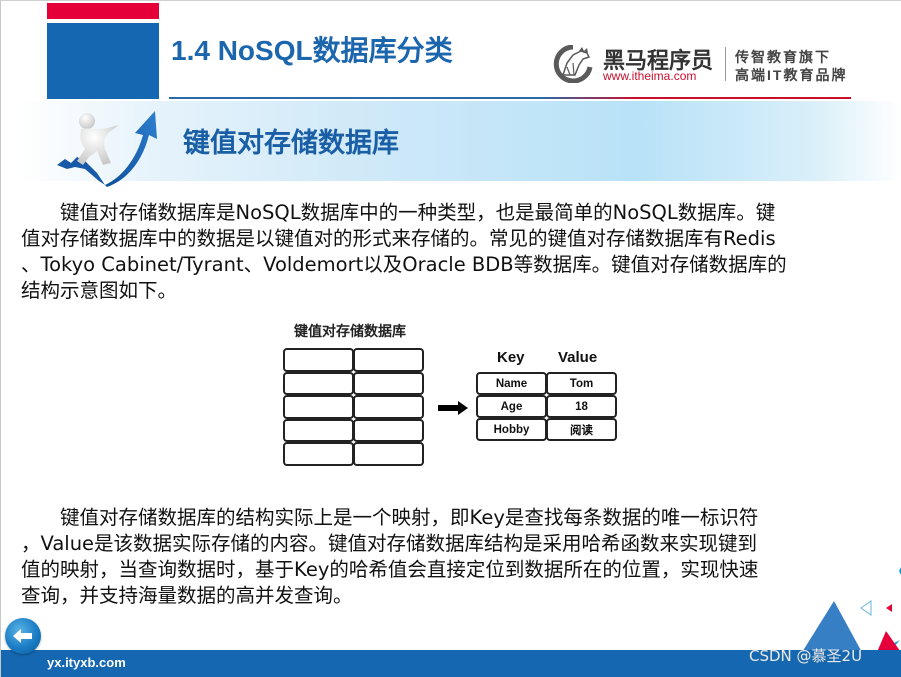 Image resolution: width=901 pixels, height=677 pixels. Describe the element at coordinates (390, 517) in the screenshot. I see `paragraph-line: 键值对存储数据库的结构实际上是一个映射，即Key是查找每条数据的唯一标识符` at that location.